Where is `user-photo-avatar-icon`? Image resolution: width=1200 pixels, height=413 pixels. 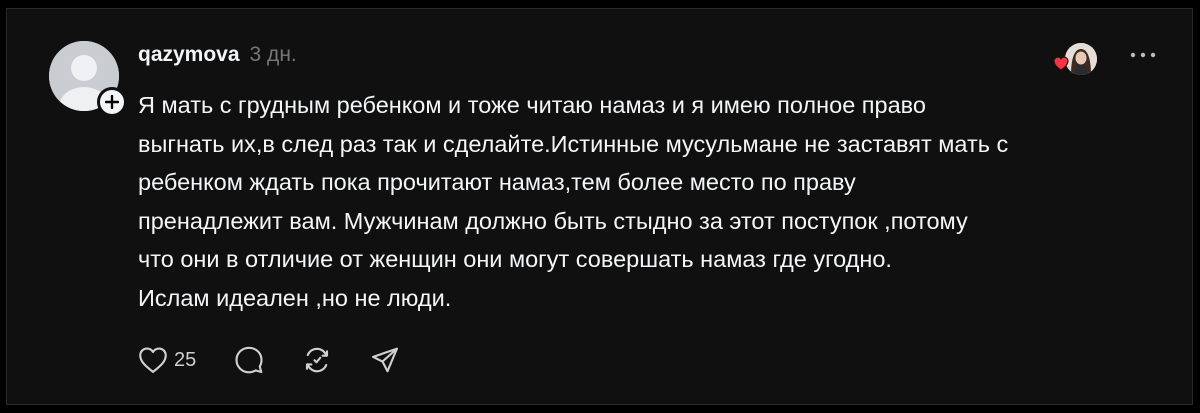 user-photo-avatar-icon is located at coordinates (1081, 59).